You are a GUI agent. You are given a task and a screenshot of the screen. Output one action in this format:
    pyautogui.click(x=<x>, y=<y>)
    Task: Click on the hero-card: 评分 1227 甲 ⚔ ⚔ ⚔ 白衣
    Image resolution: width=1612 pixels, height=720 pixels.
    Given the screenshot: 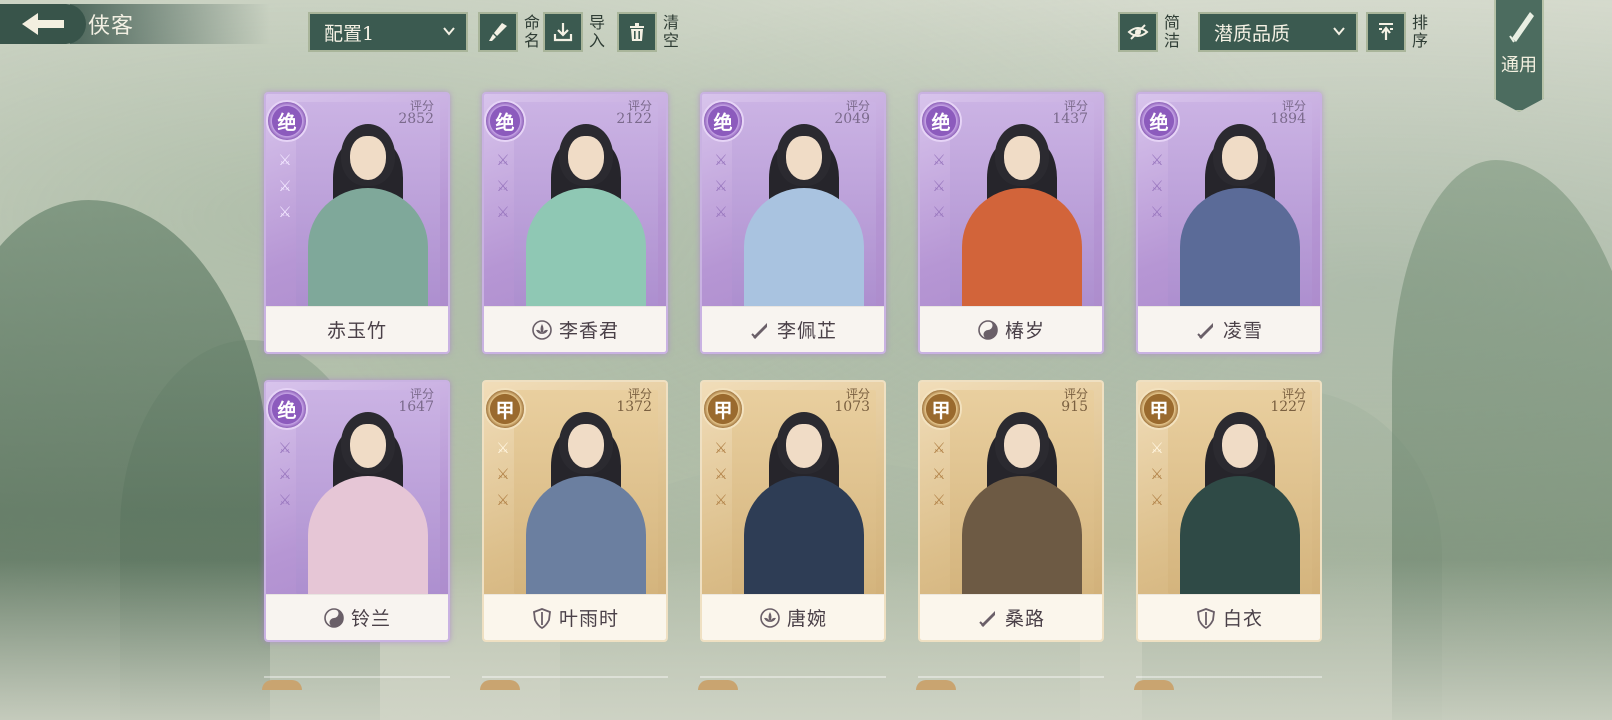 What is the action you would take?
    pyautogui.click(x=1229, y=511)
    